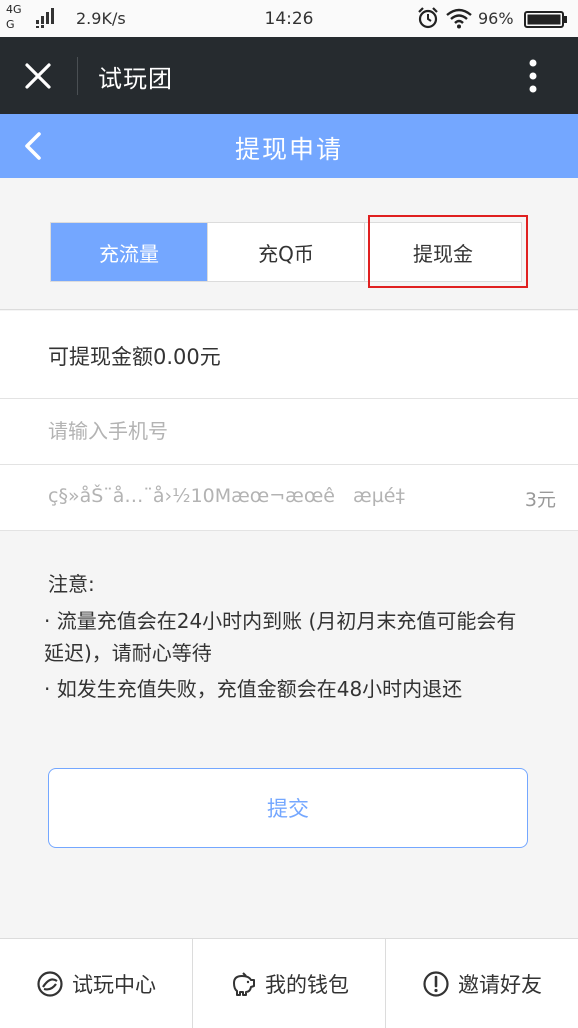 This screenshot has width=578, height=1028. I want to click on nav-item-trial-center: 试玩中心, so click(96, 983).